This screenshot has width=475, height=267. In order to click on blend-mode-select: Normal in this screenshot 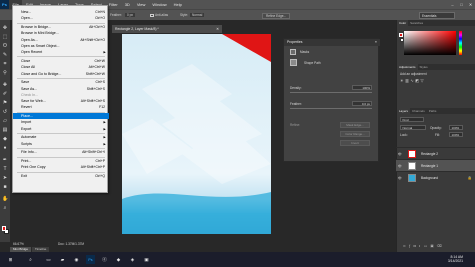, I will do `click(413, 127)`.